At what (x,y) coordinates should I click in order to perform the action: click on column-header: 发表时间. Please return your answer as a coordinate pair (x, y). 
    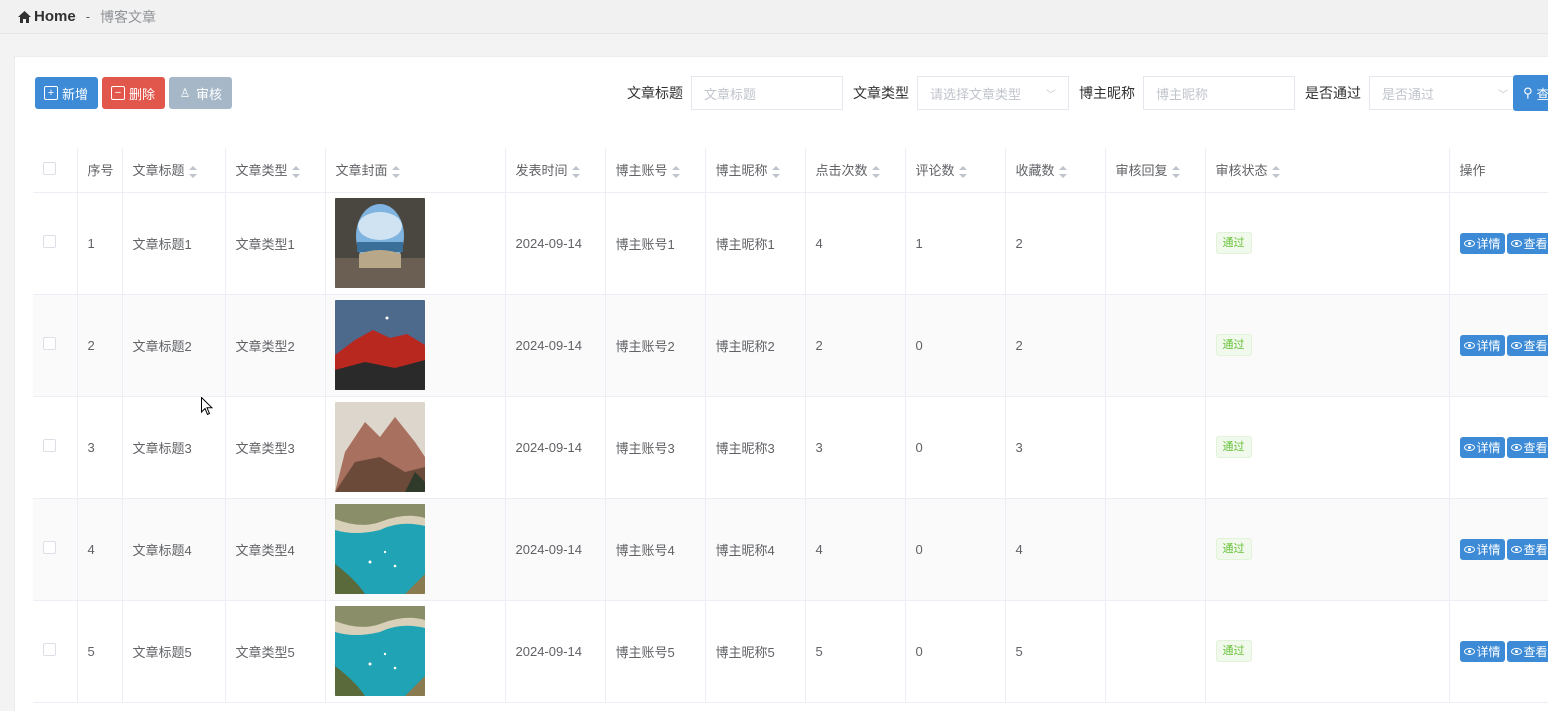
    Looking at the image, I should click on (555, 170).